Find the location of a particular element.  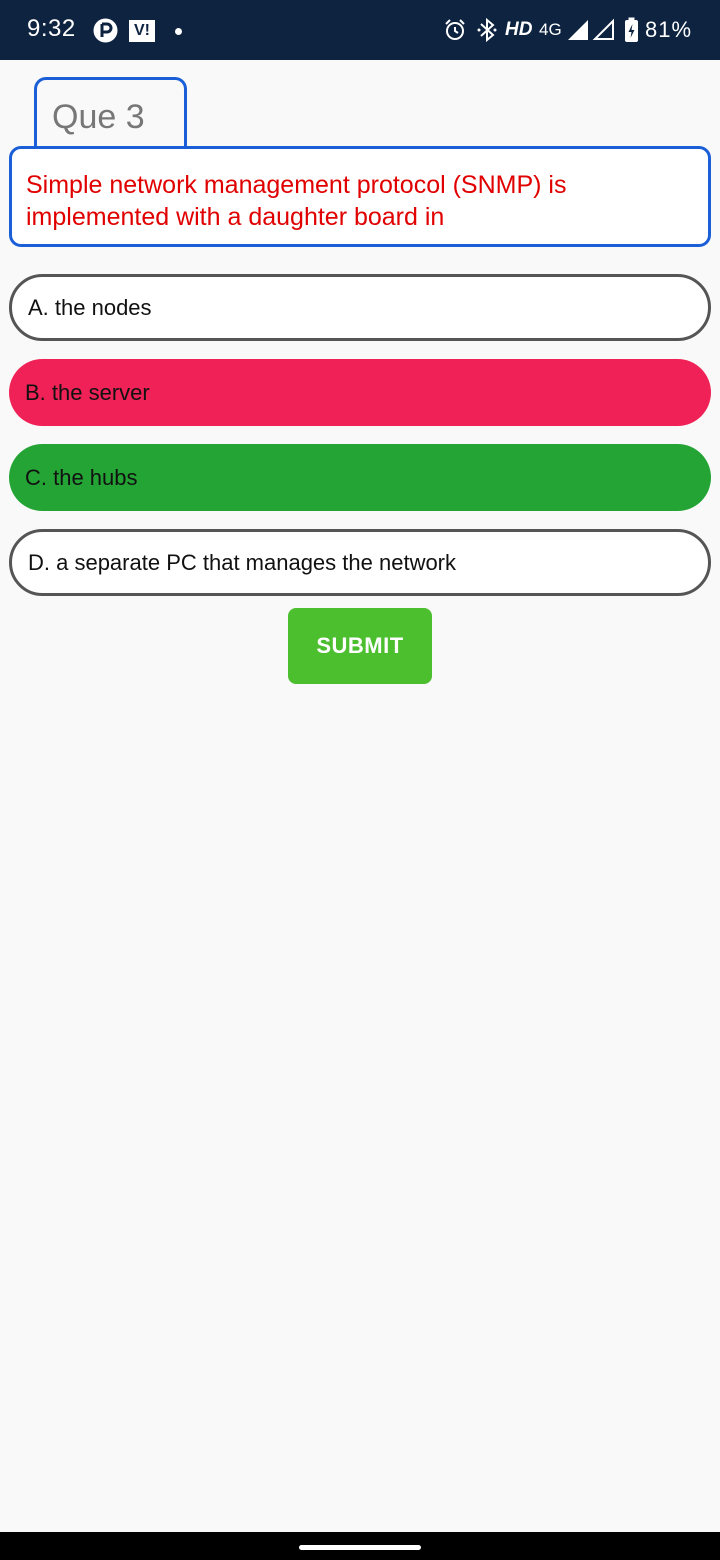

network-type-label: 4G is located at coordinates (550, 29).